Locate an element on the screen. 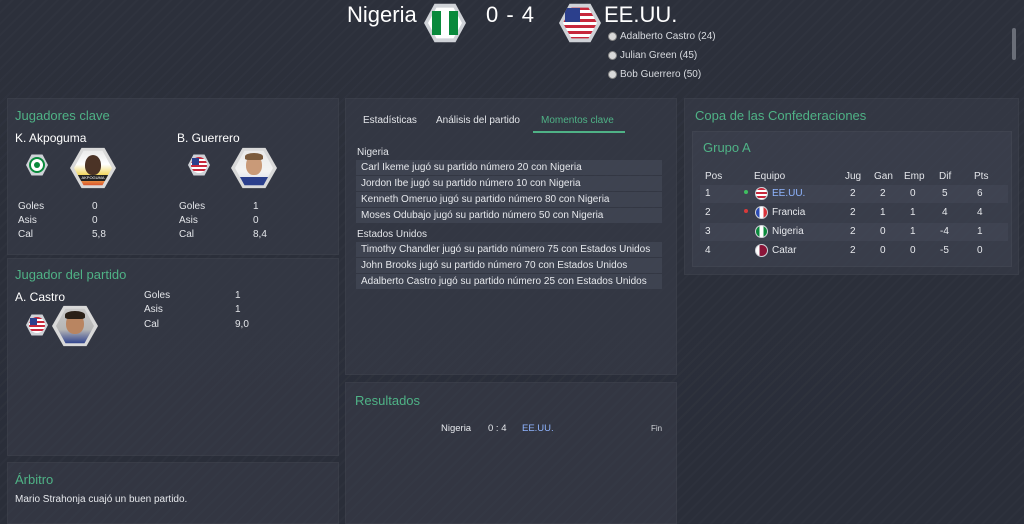 This screenshot has height=524, width=1024. scorer-label: Bob Guerrero (50) is located at coordinates (660, 74).